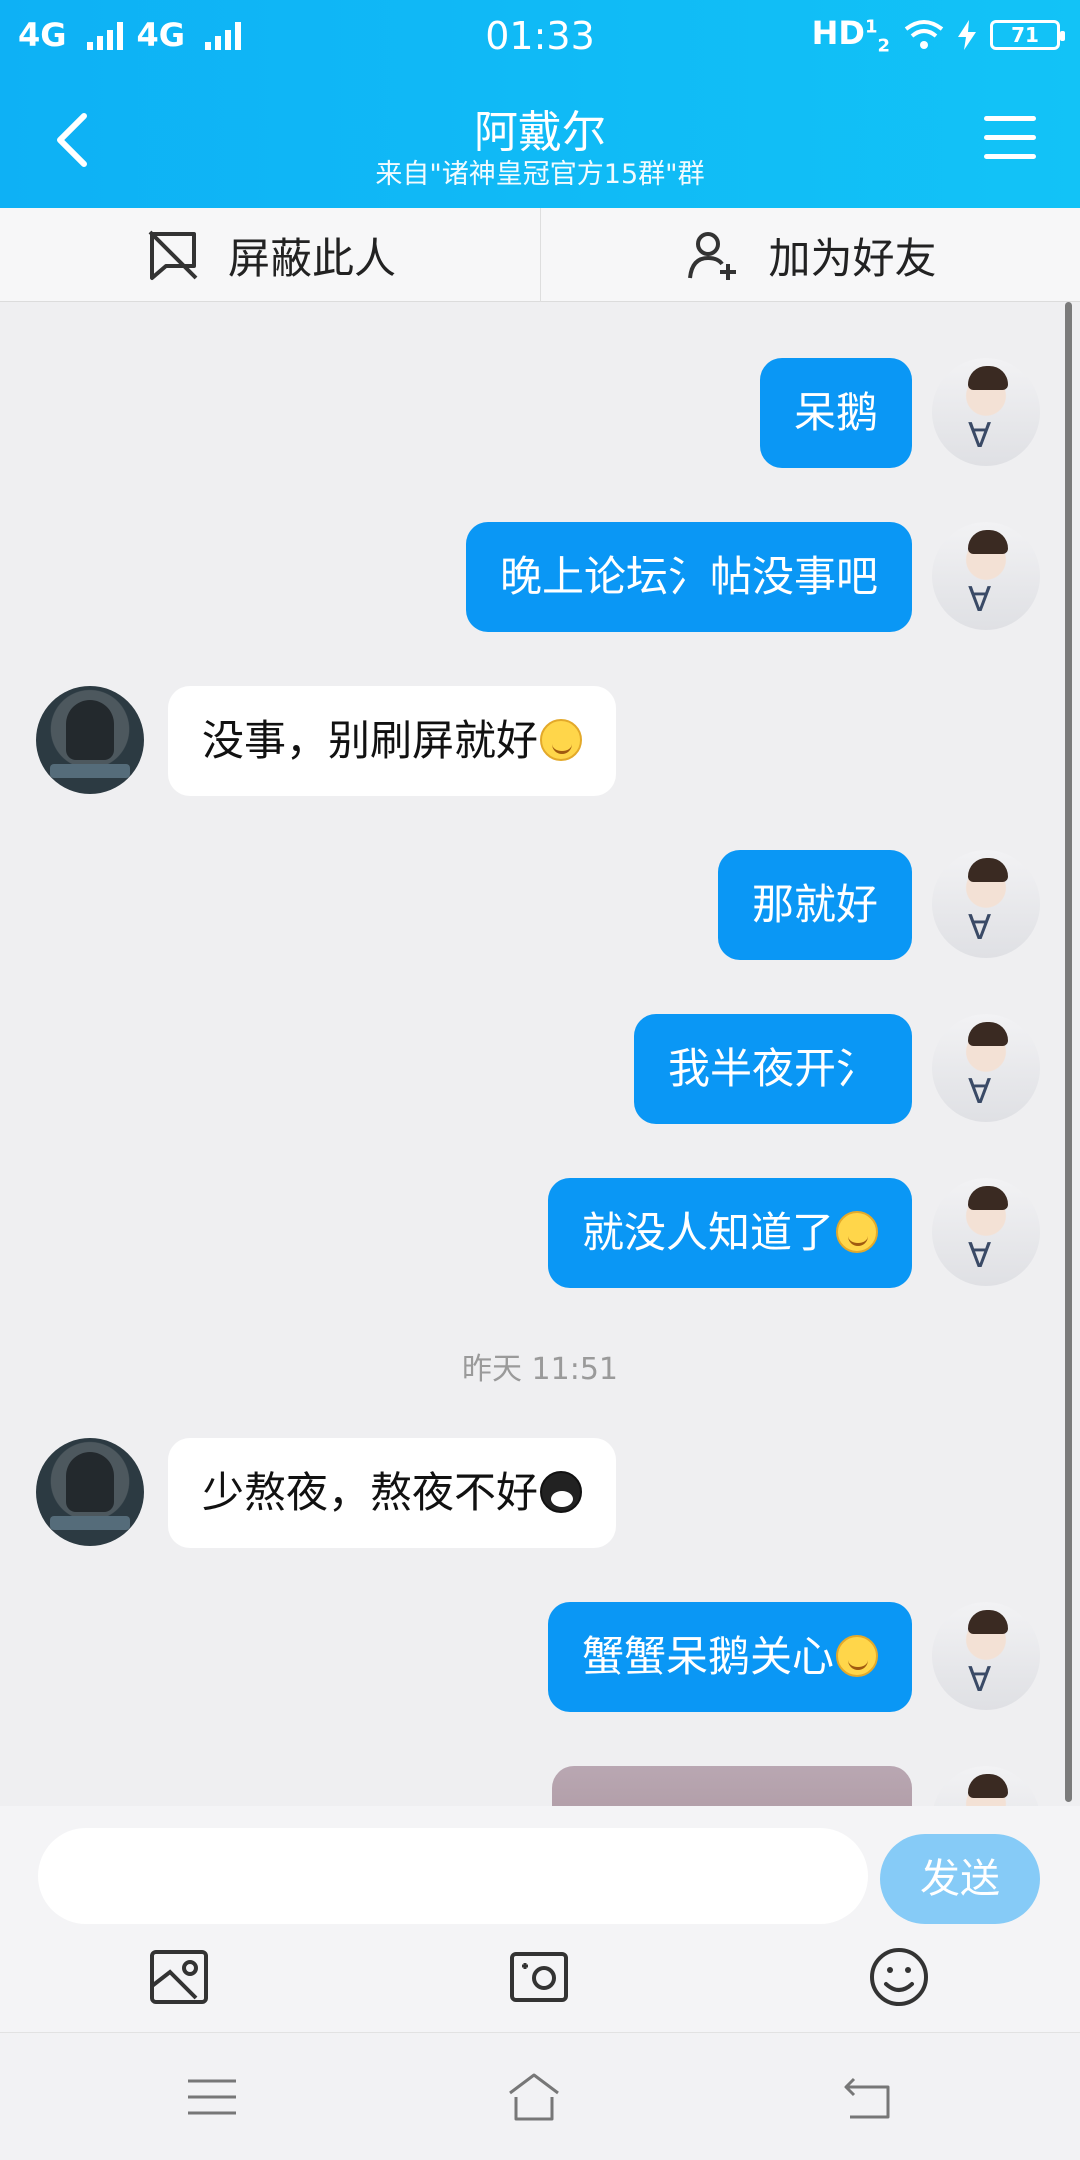 The width and height of the screenshot is (1080, 2160). I want to click on message-row, so click(540, 1786).